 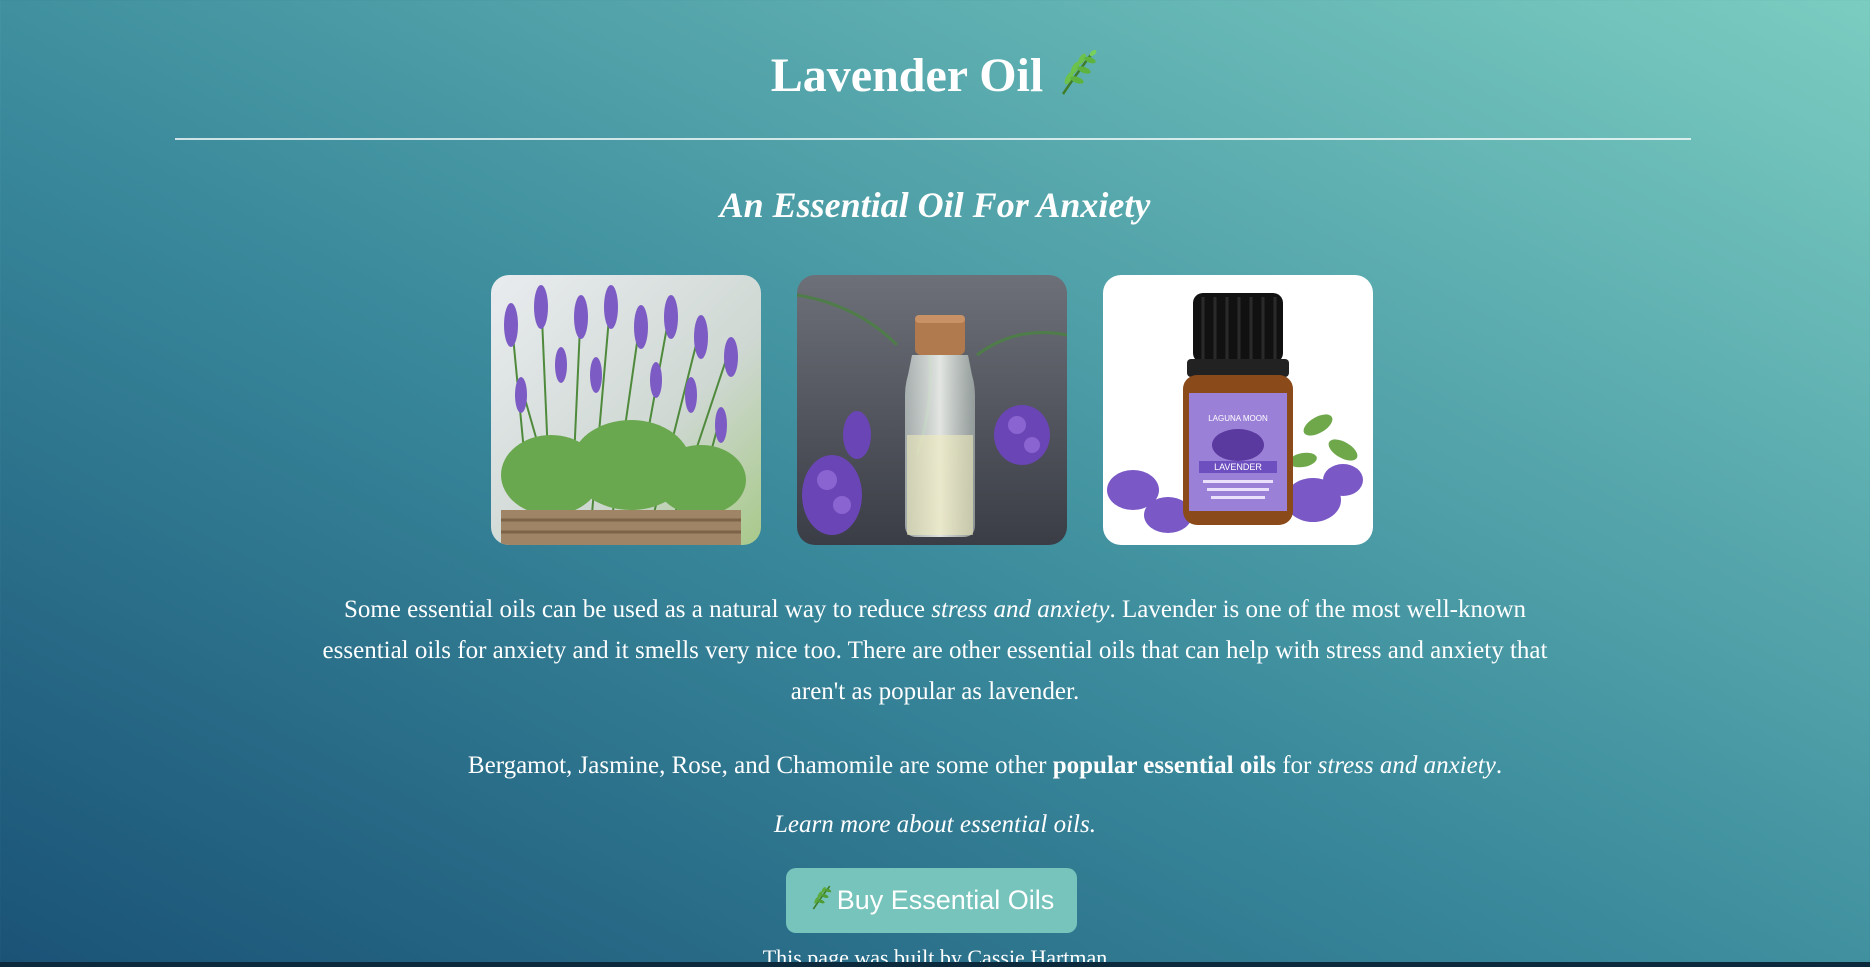 I want to click on page-title-text: Lavender Oil, so click(x=907, y=75).